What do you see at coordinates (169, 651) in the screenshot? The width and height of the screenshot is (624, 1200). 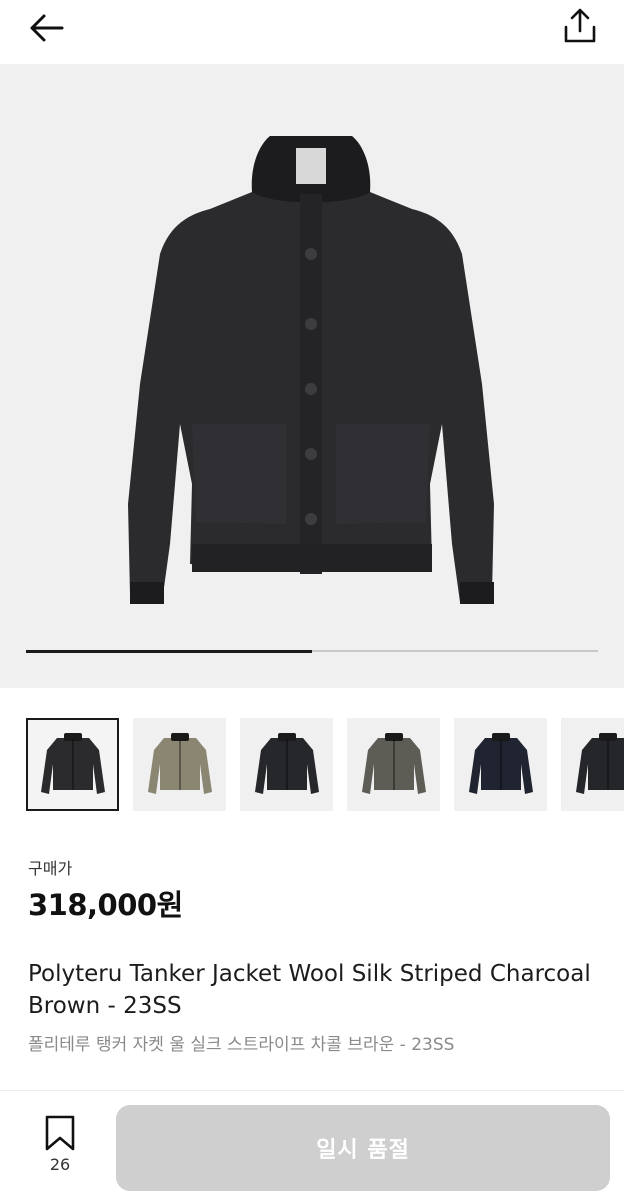 I see `carousel-progress-fill` at bounding box center [169, 651].